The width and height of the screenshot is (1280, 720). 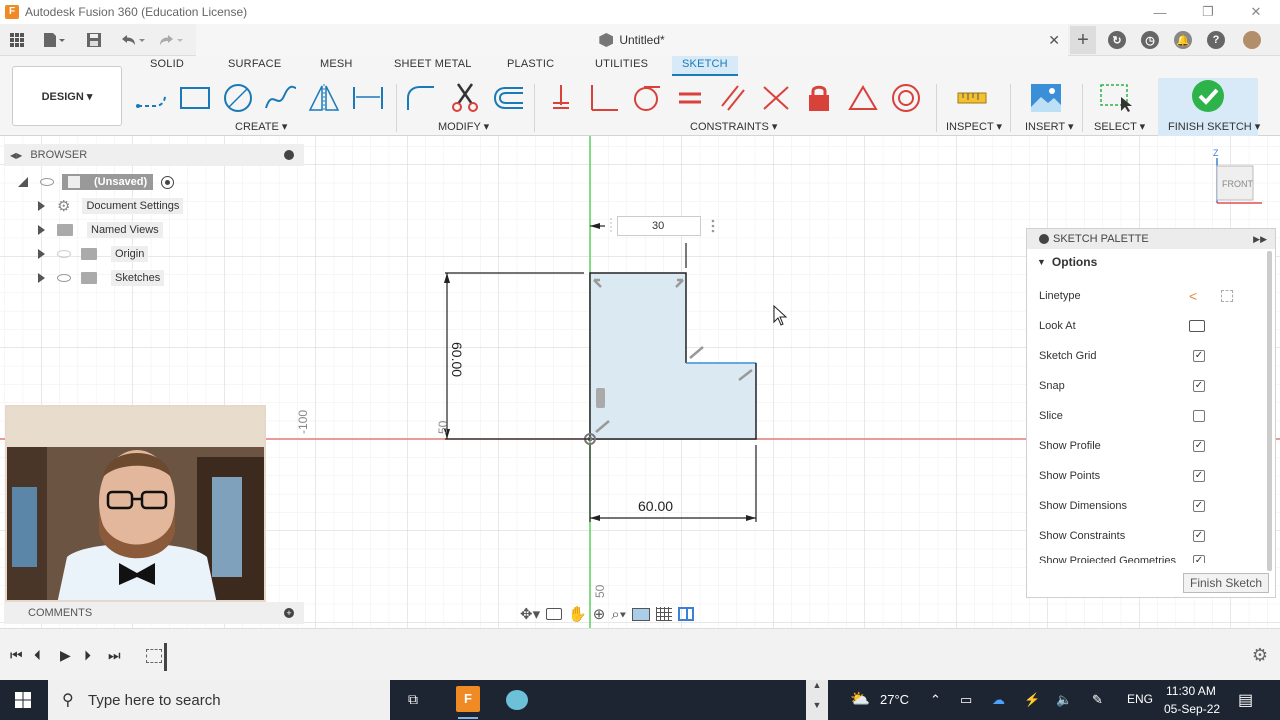 What do you see at coordinates (254, 67) in the screenshot?
I see `tab-surface: SURFACE` at bounding box center [254, 67].